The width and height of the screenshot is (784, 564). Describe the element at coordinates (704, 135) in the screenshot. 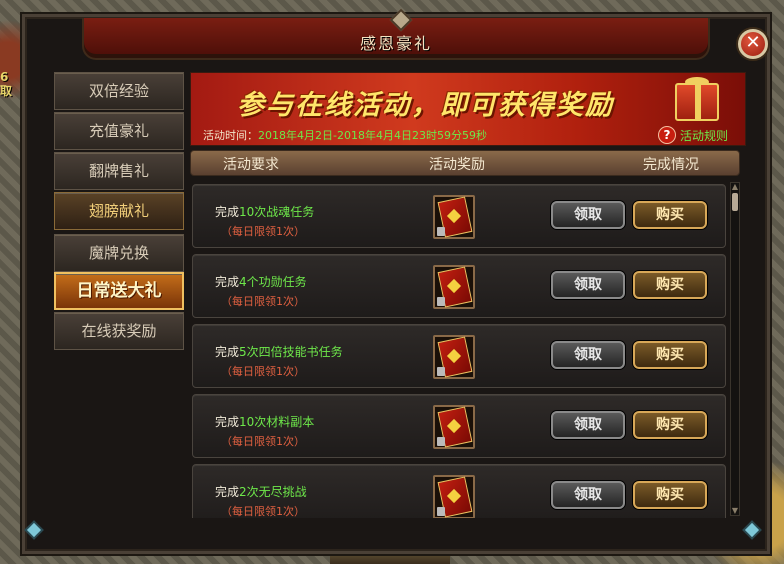

I see `rules-link: 活动规则` at that location.